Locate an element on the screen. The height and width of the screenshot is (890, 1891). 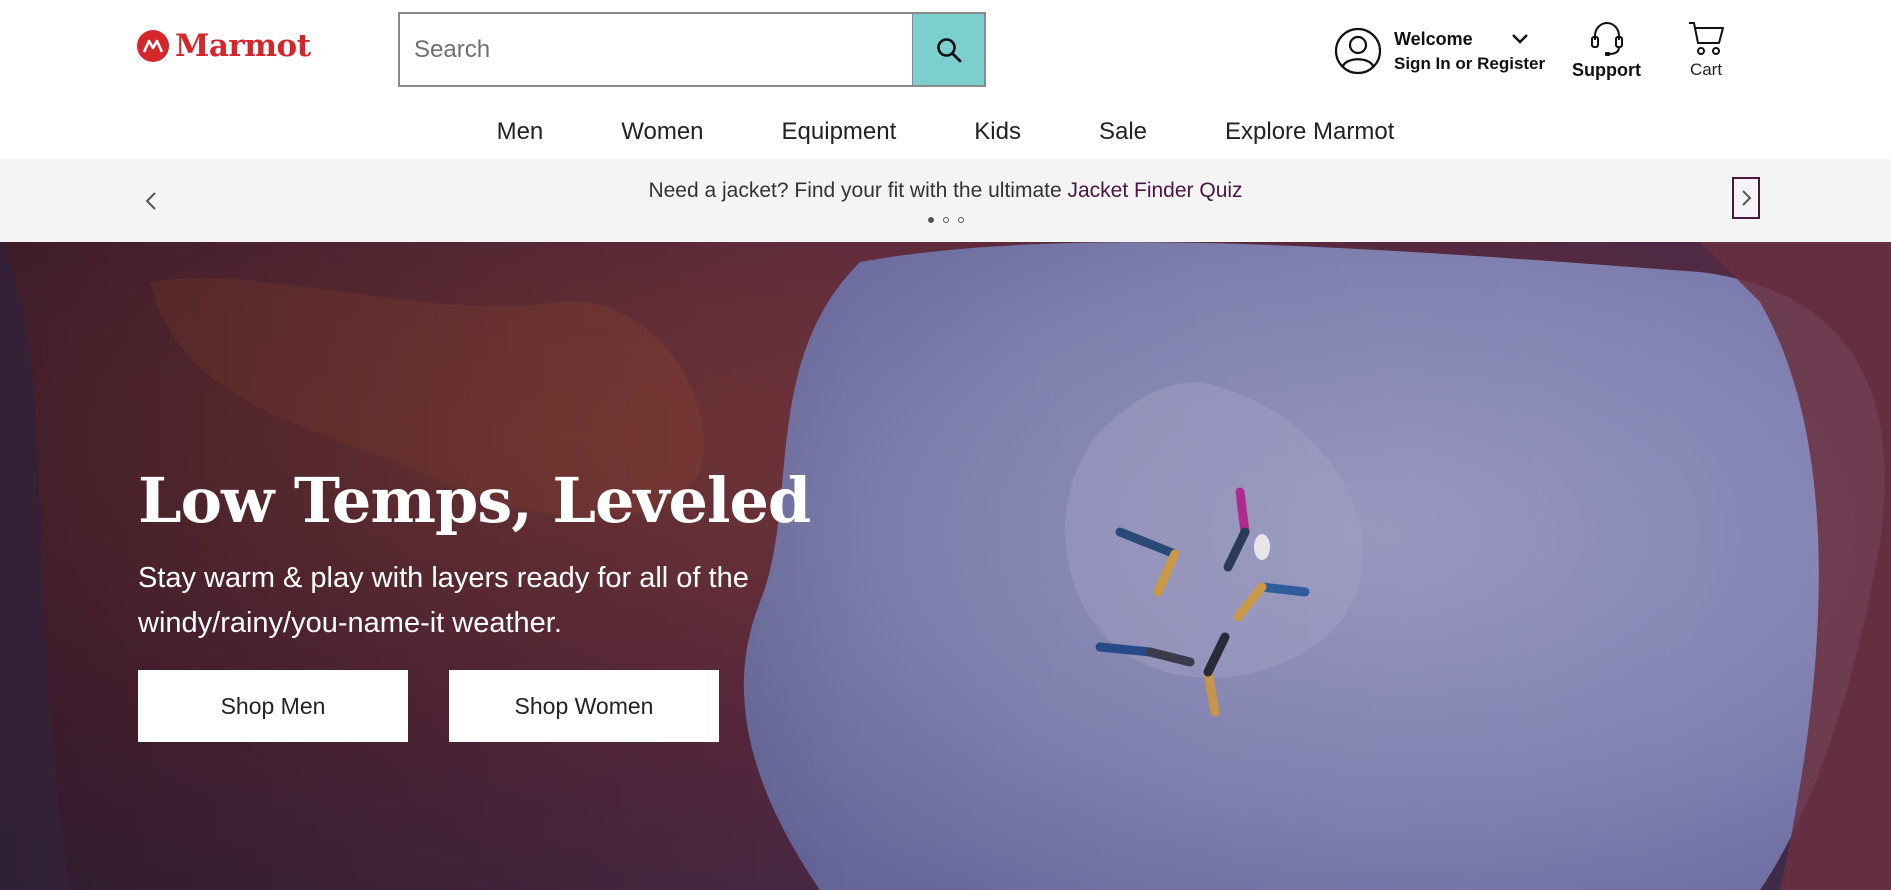
support-label: Support is located at coordinates (1606, 70).